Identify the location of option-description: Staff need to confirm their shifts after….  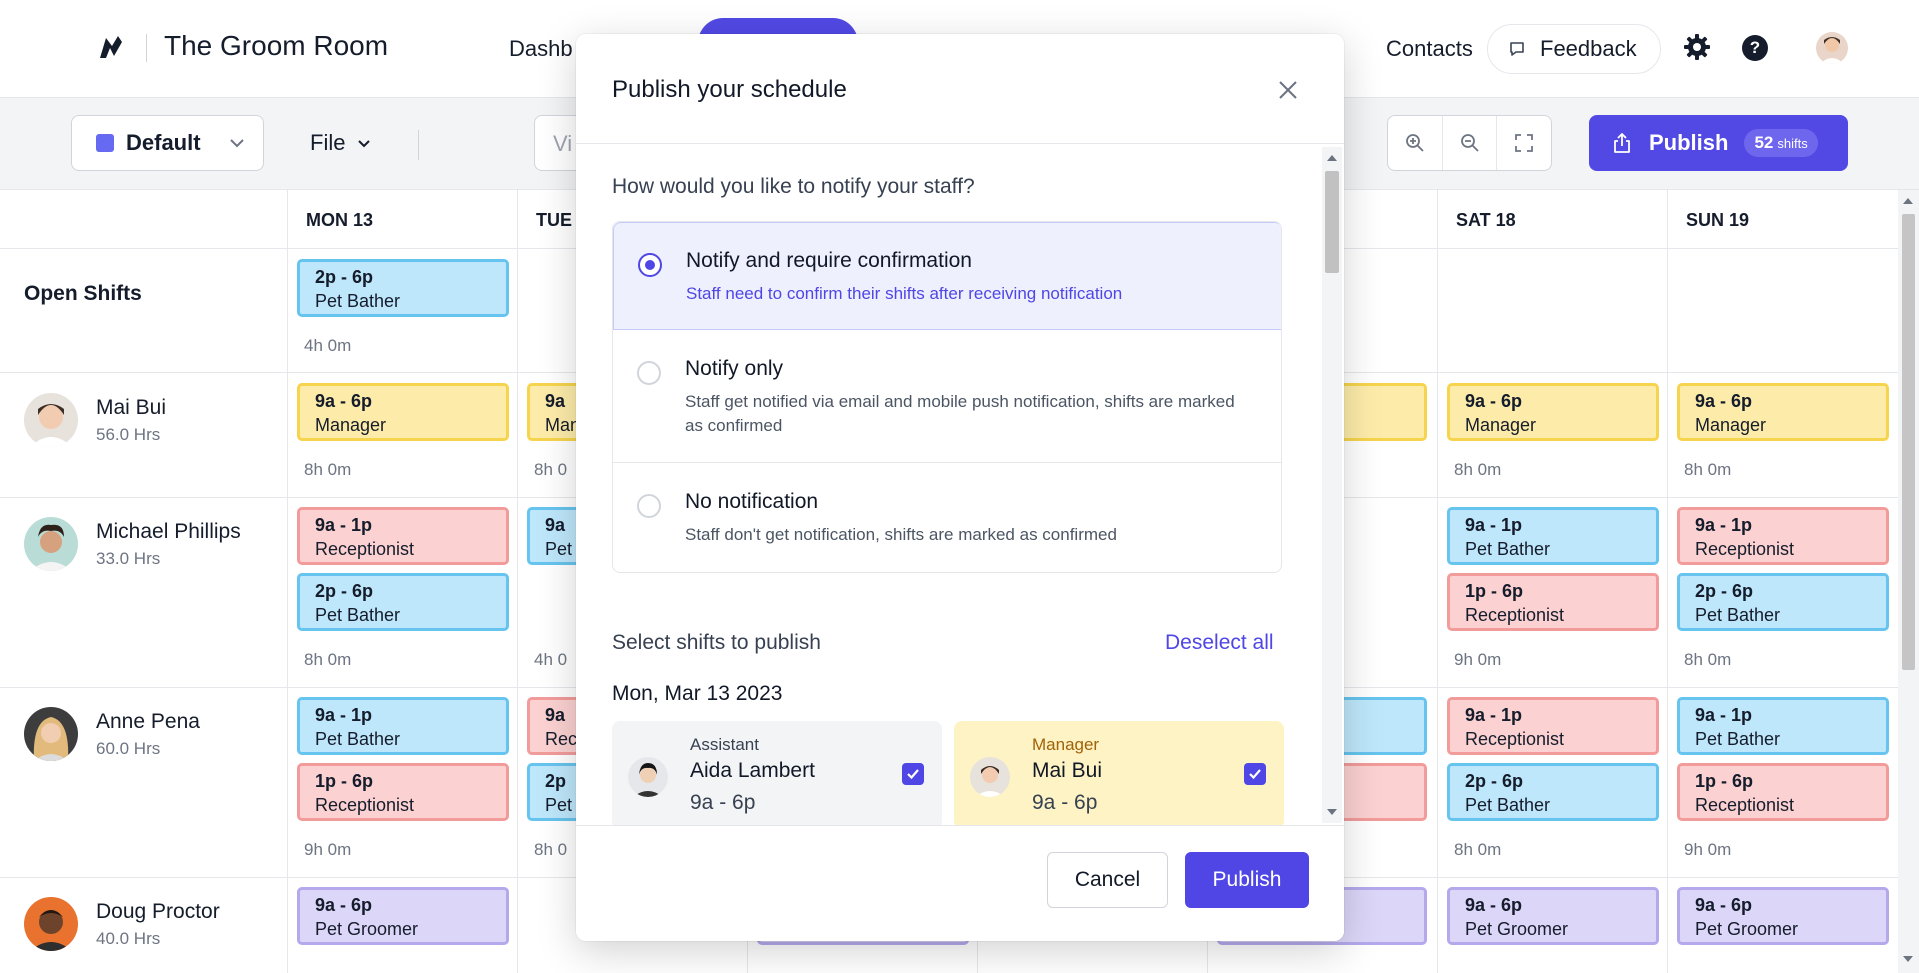
(904, 293).